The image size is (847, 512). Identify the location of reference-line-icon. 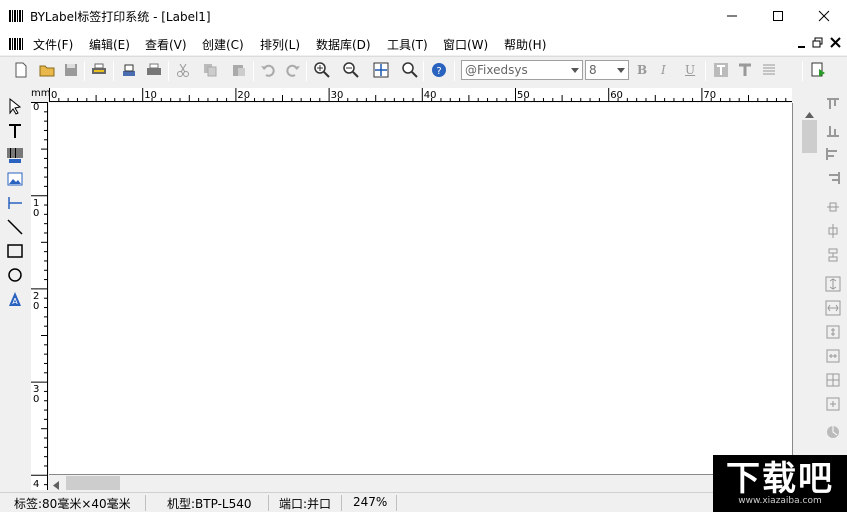
(15, 203).